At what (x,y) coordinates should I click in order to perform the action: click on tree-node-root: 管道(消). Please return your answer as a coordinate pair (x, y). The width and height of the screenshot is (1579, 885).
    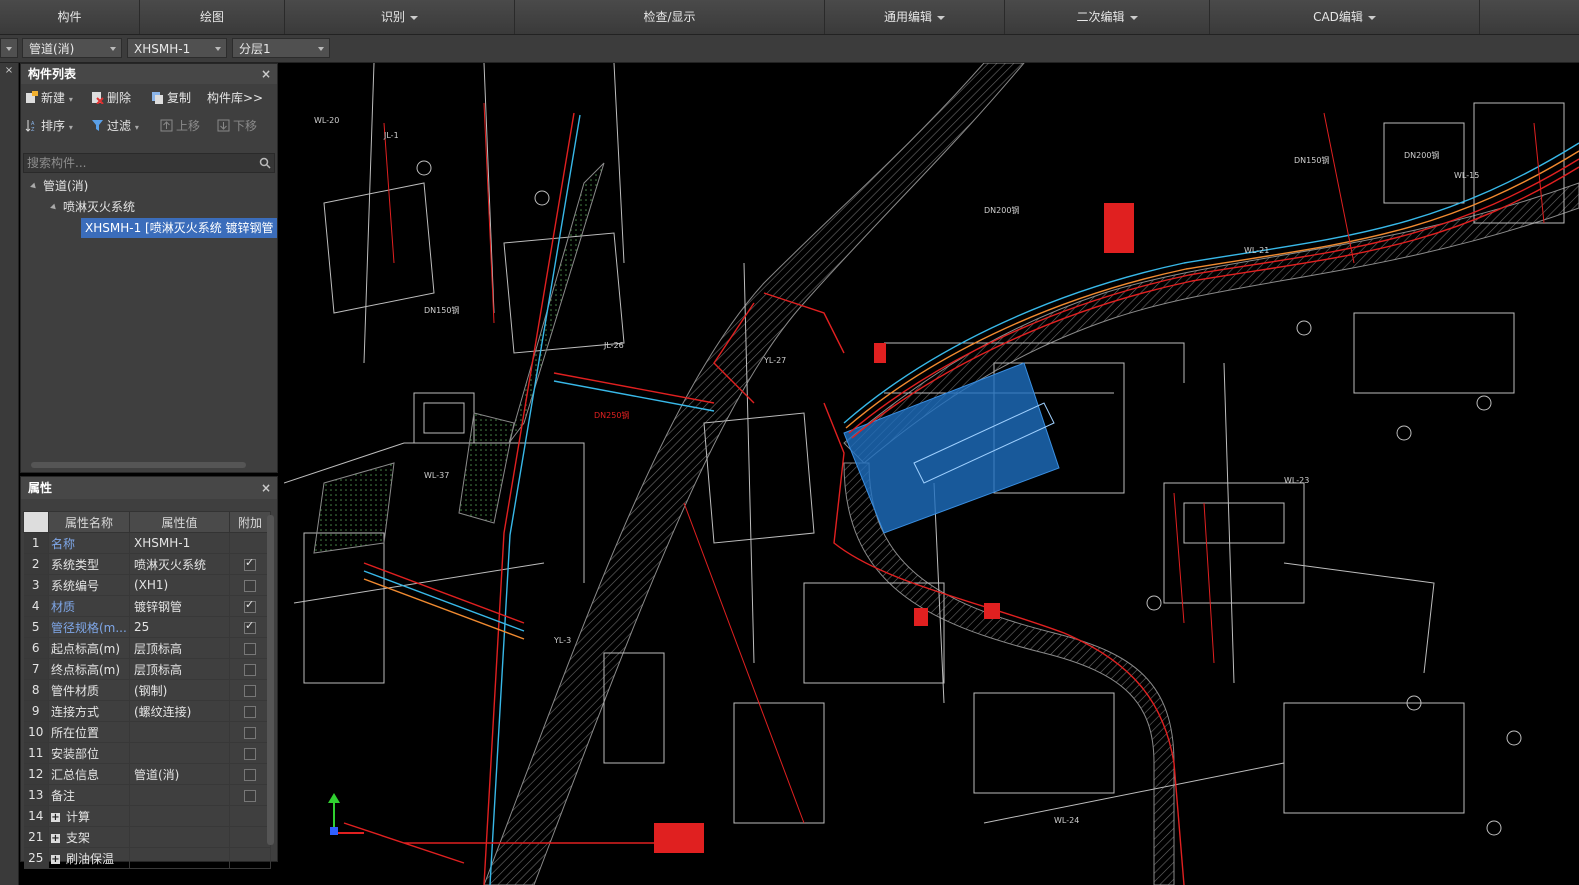
    Looking at the image, I should click on (59, 186).